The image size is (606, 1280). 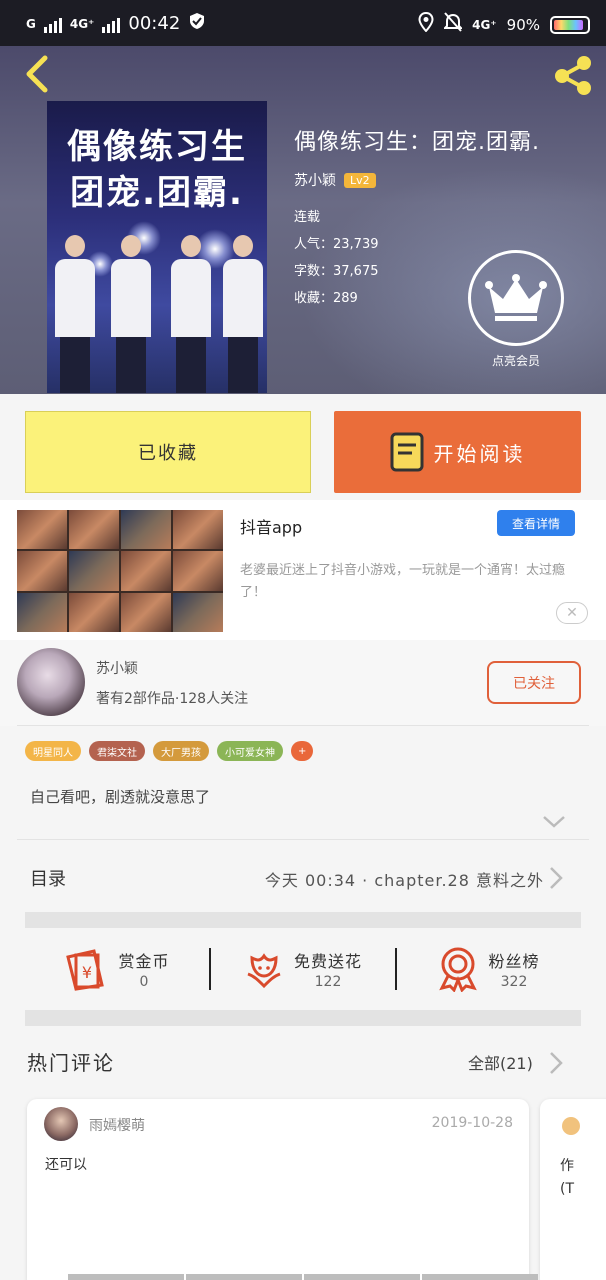 I want to click on start-reading-button: 开始阅读, so click(x=457, y=452).